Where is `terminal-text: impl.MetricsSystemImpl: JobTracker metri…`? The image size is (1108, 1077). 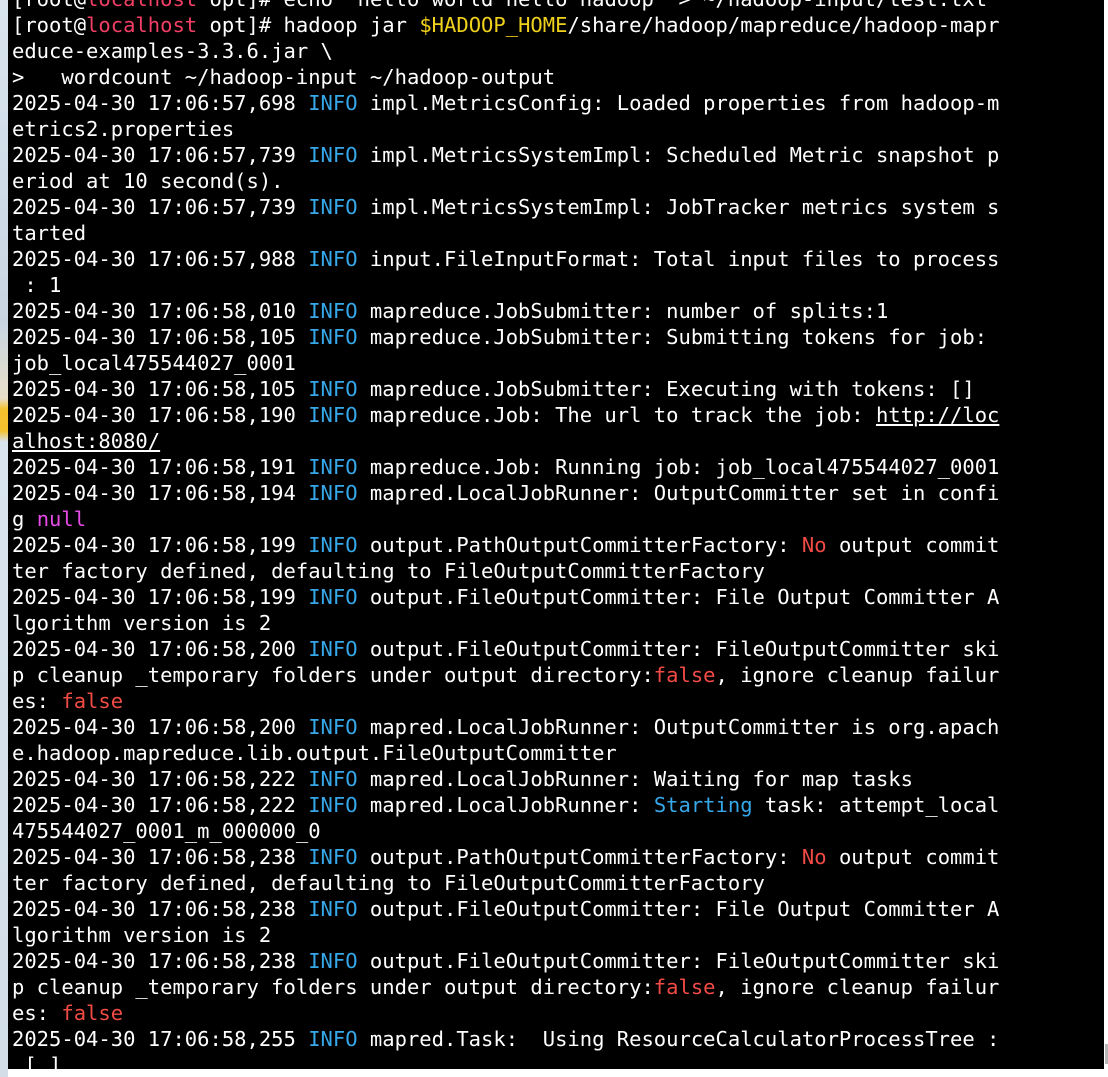 terminal-text: impl.MetricsSystemImpl: JobTracker metri… is located at coordinates (678, 207).